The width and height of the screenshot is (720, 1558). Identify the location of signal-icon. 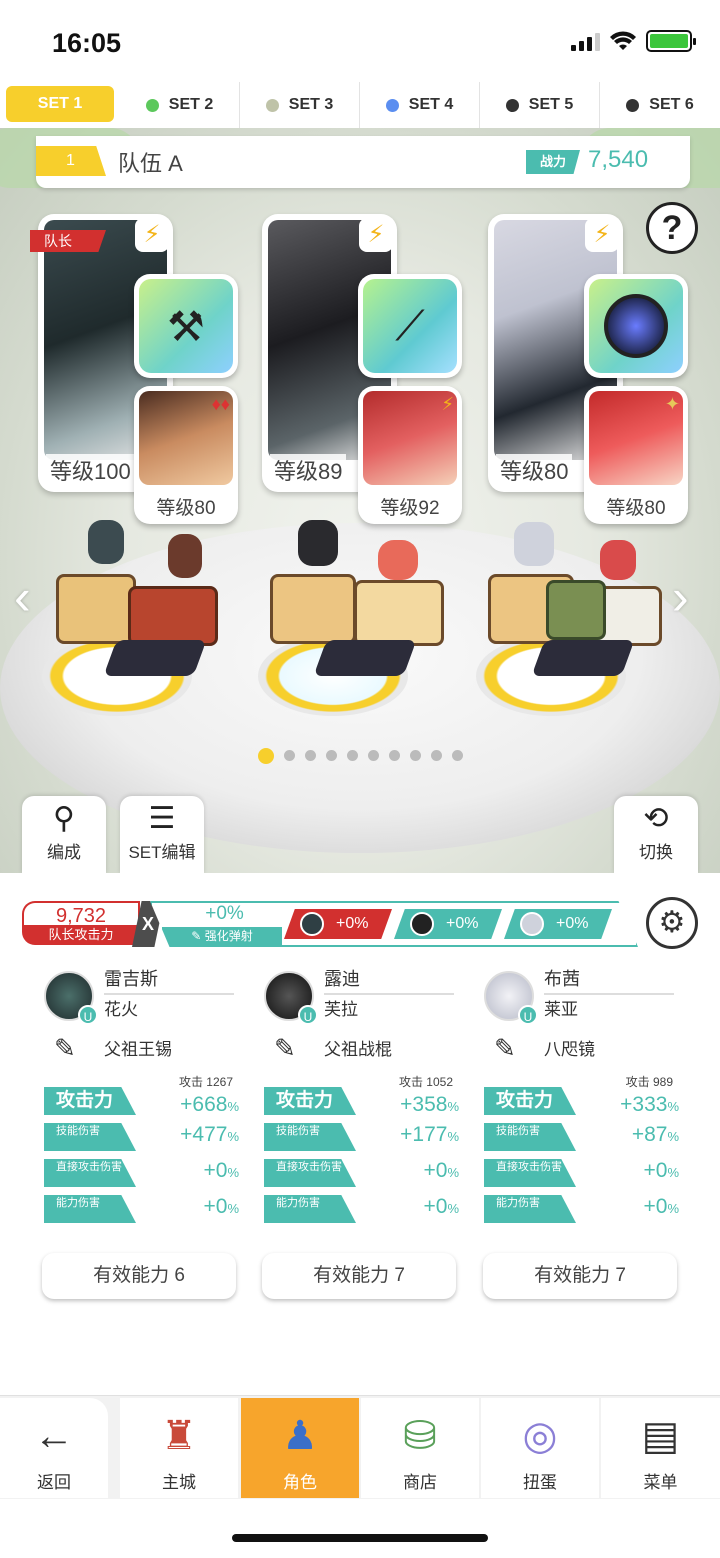
(585, 41).